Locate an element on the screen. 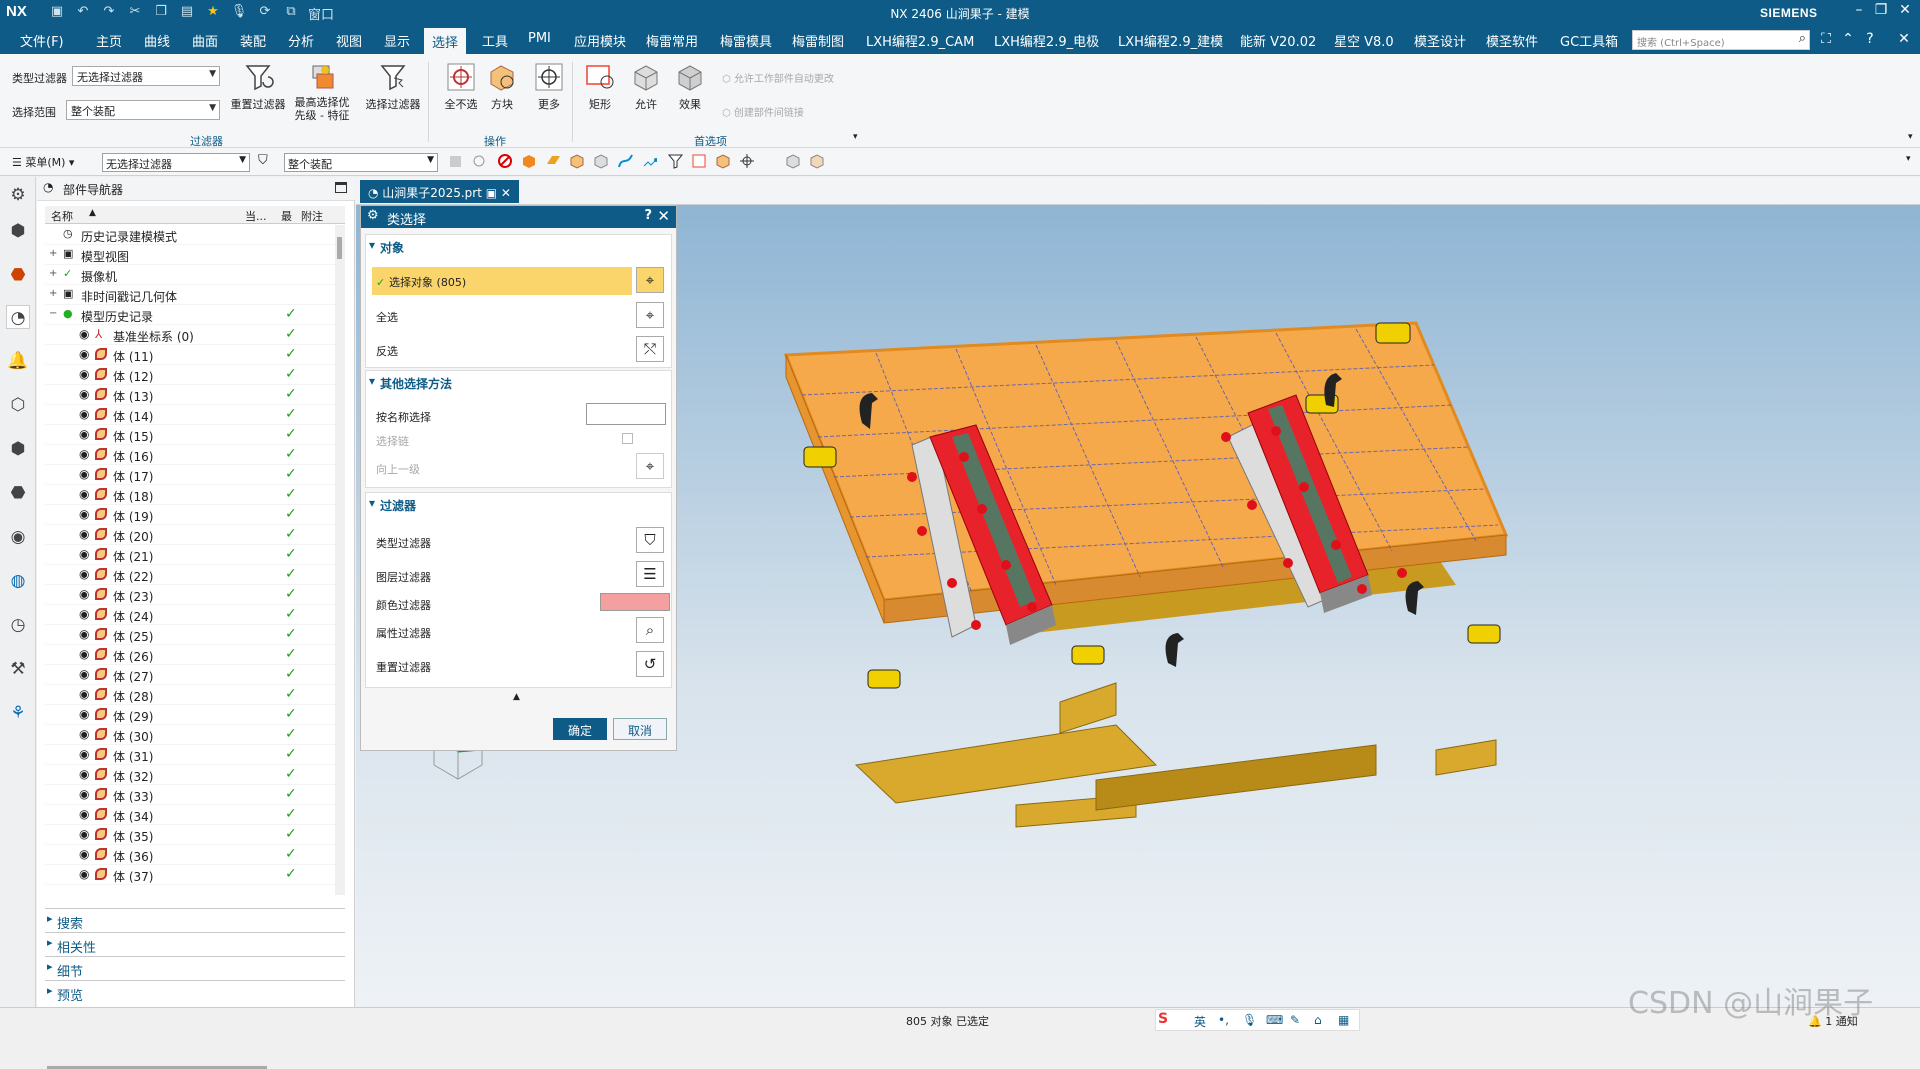 The width and height of the screenshot is (1920, 1069). type-filter-select: 无选择过滤器 ▼ is located at coordinates (146, 76).